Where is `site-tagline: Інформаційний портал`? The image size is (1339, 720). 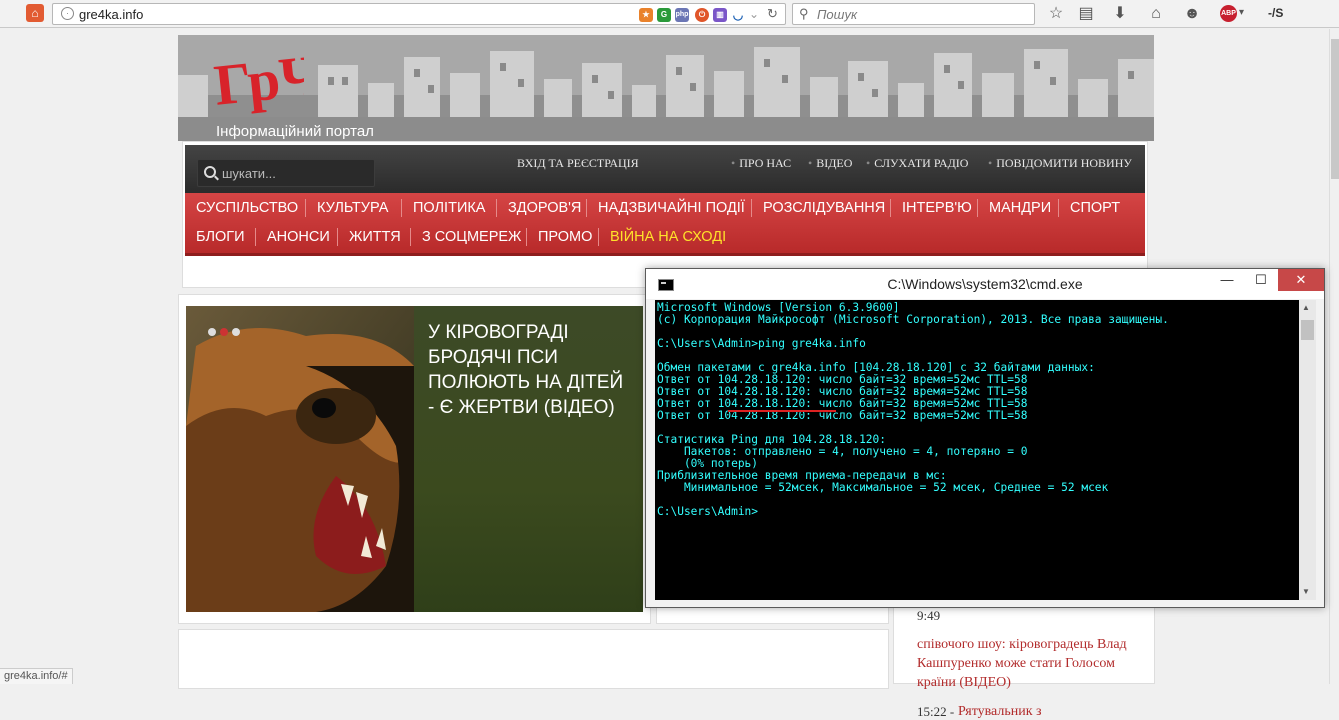 site-tagline: Інформаційний портал is located at coordinates (295, 131).